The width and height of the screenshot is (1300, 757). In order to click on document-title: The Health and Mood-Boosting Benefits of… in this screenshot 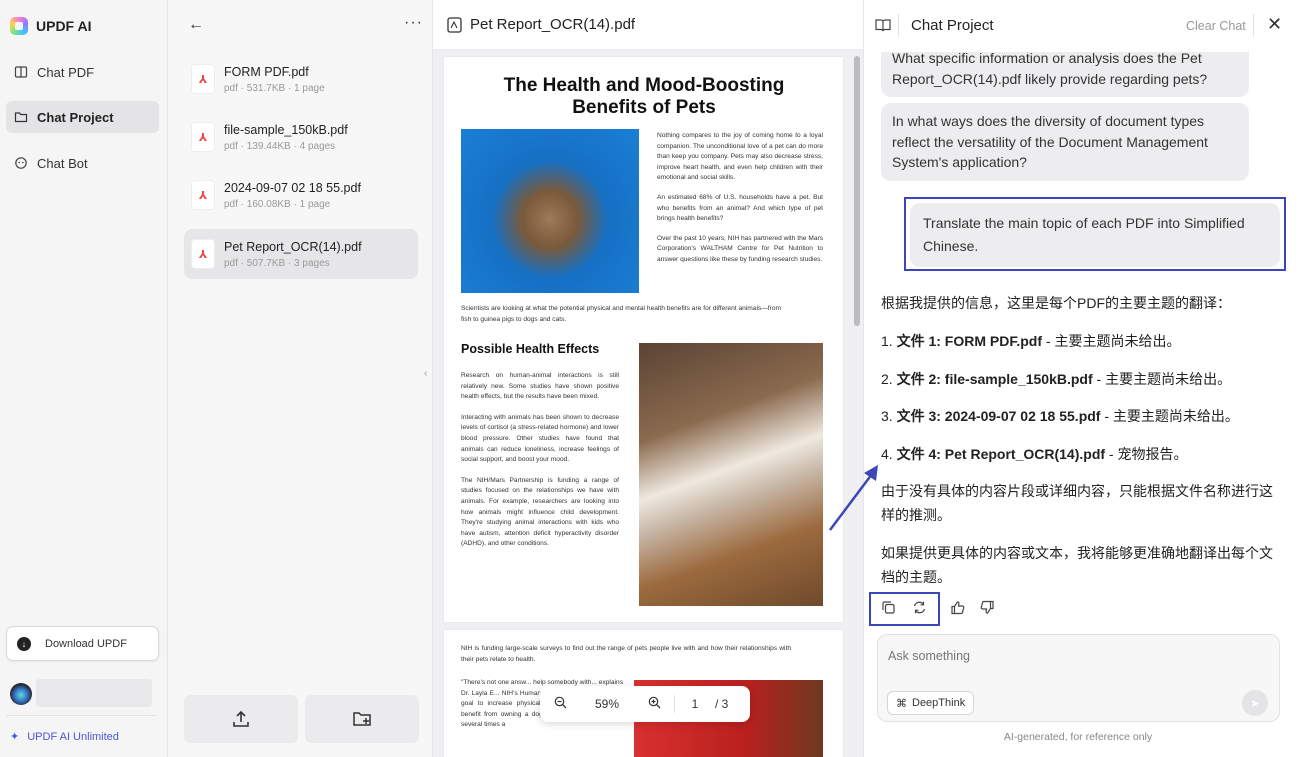, I will do `click(644, 96)`.